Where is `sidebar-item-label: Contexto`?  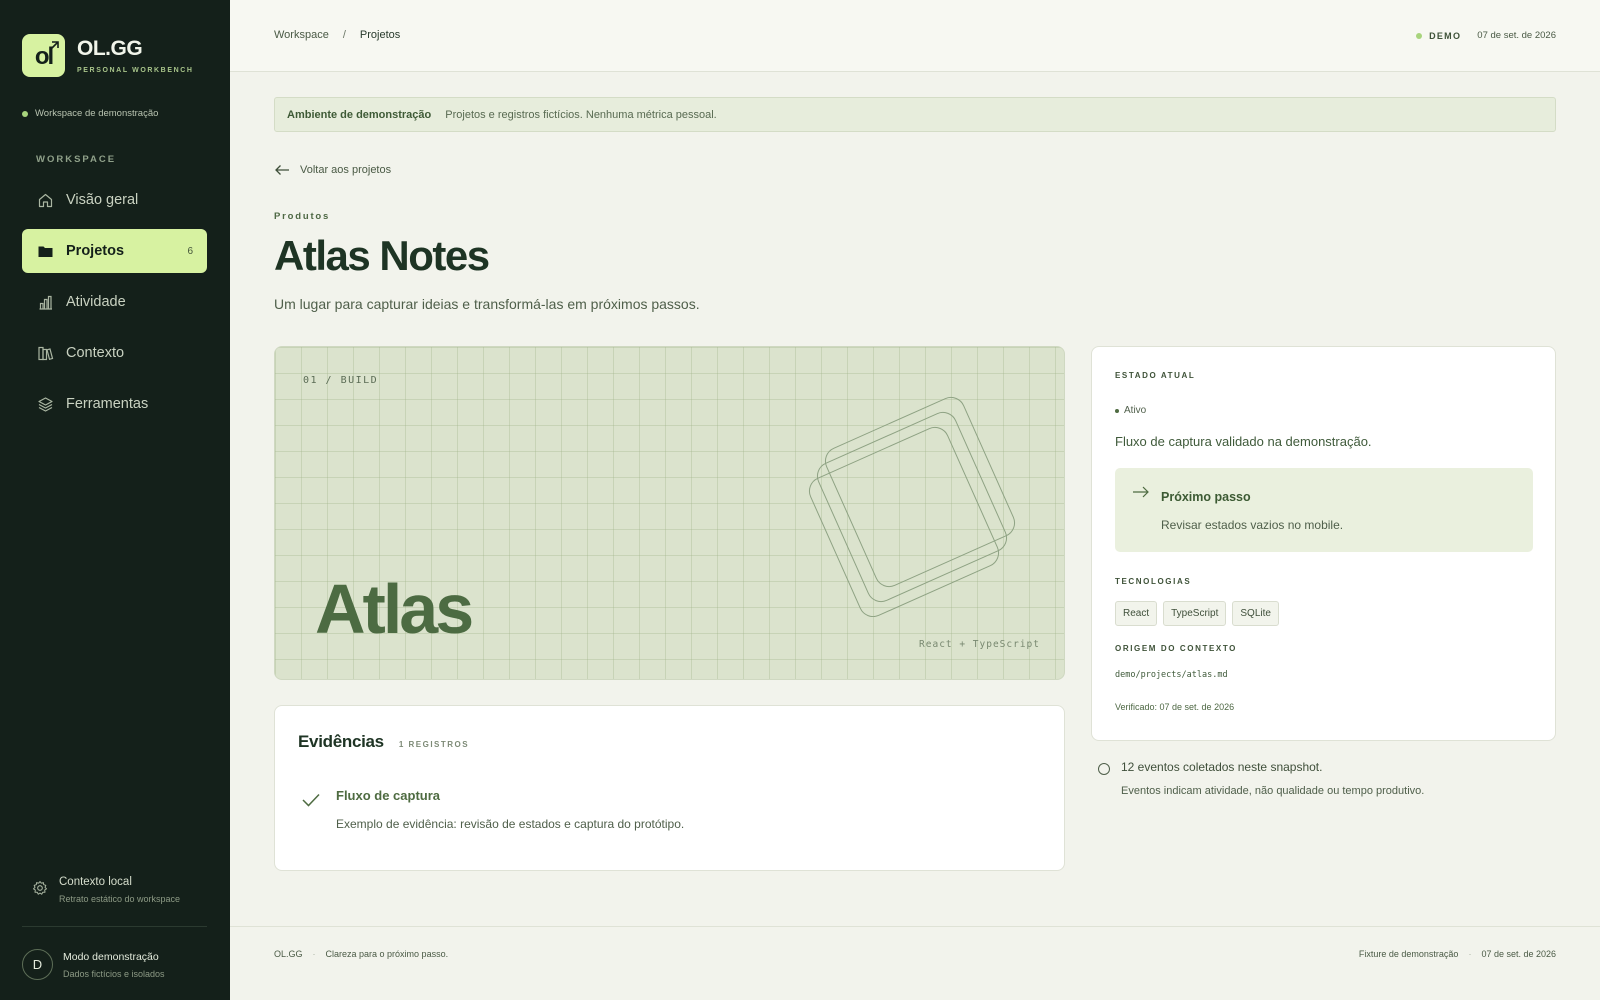 sidebar-item-label: Contexto is located at coordinates (95, 353).